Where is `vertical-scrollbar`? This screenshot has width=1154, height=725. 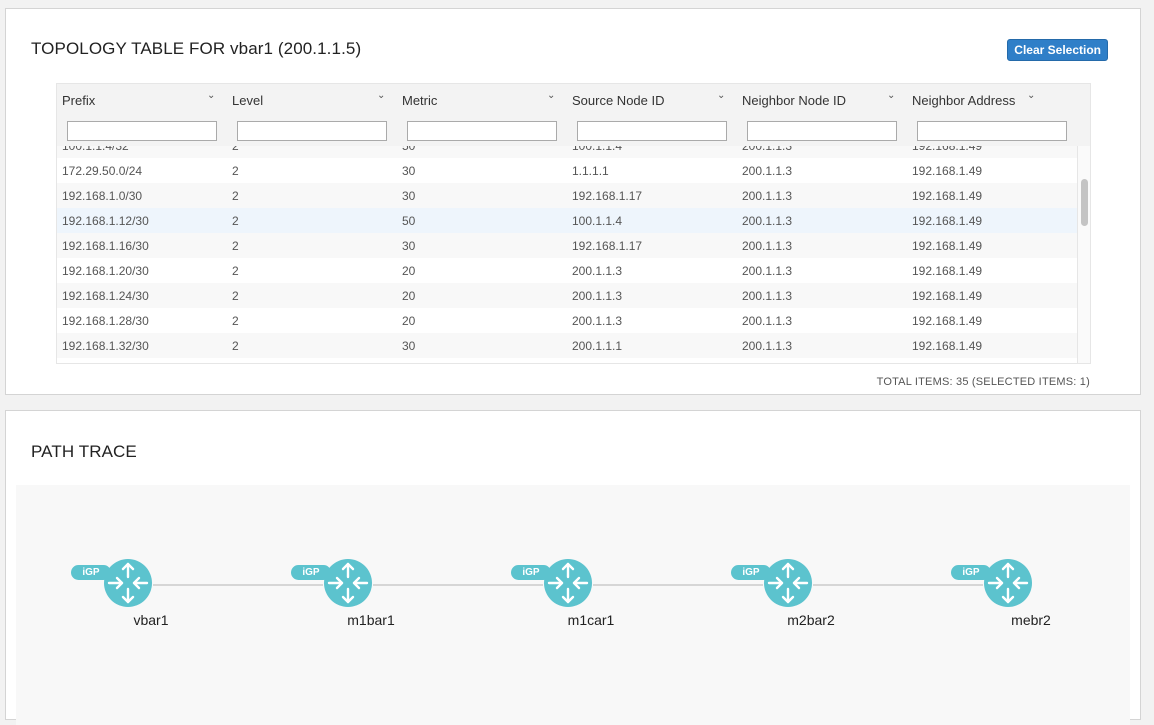 vertical-scrollbar is located at coordinates (1083, 254).